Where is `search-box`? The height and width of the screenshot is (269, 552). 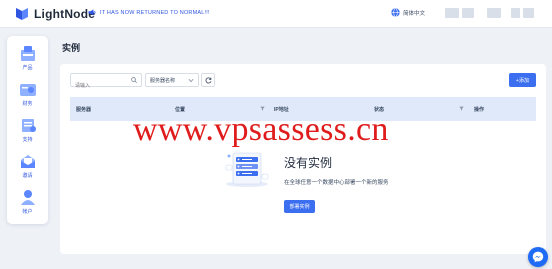
search-box is located at coordinates (106, 82).